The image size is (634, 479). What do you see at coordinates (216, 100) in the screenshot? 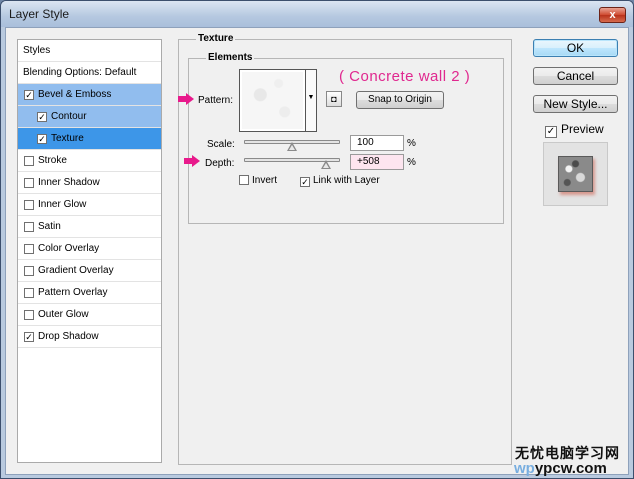
I see `pattern-label: Pattern:` at bounding box center [216, 100].